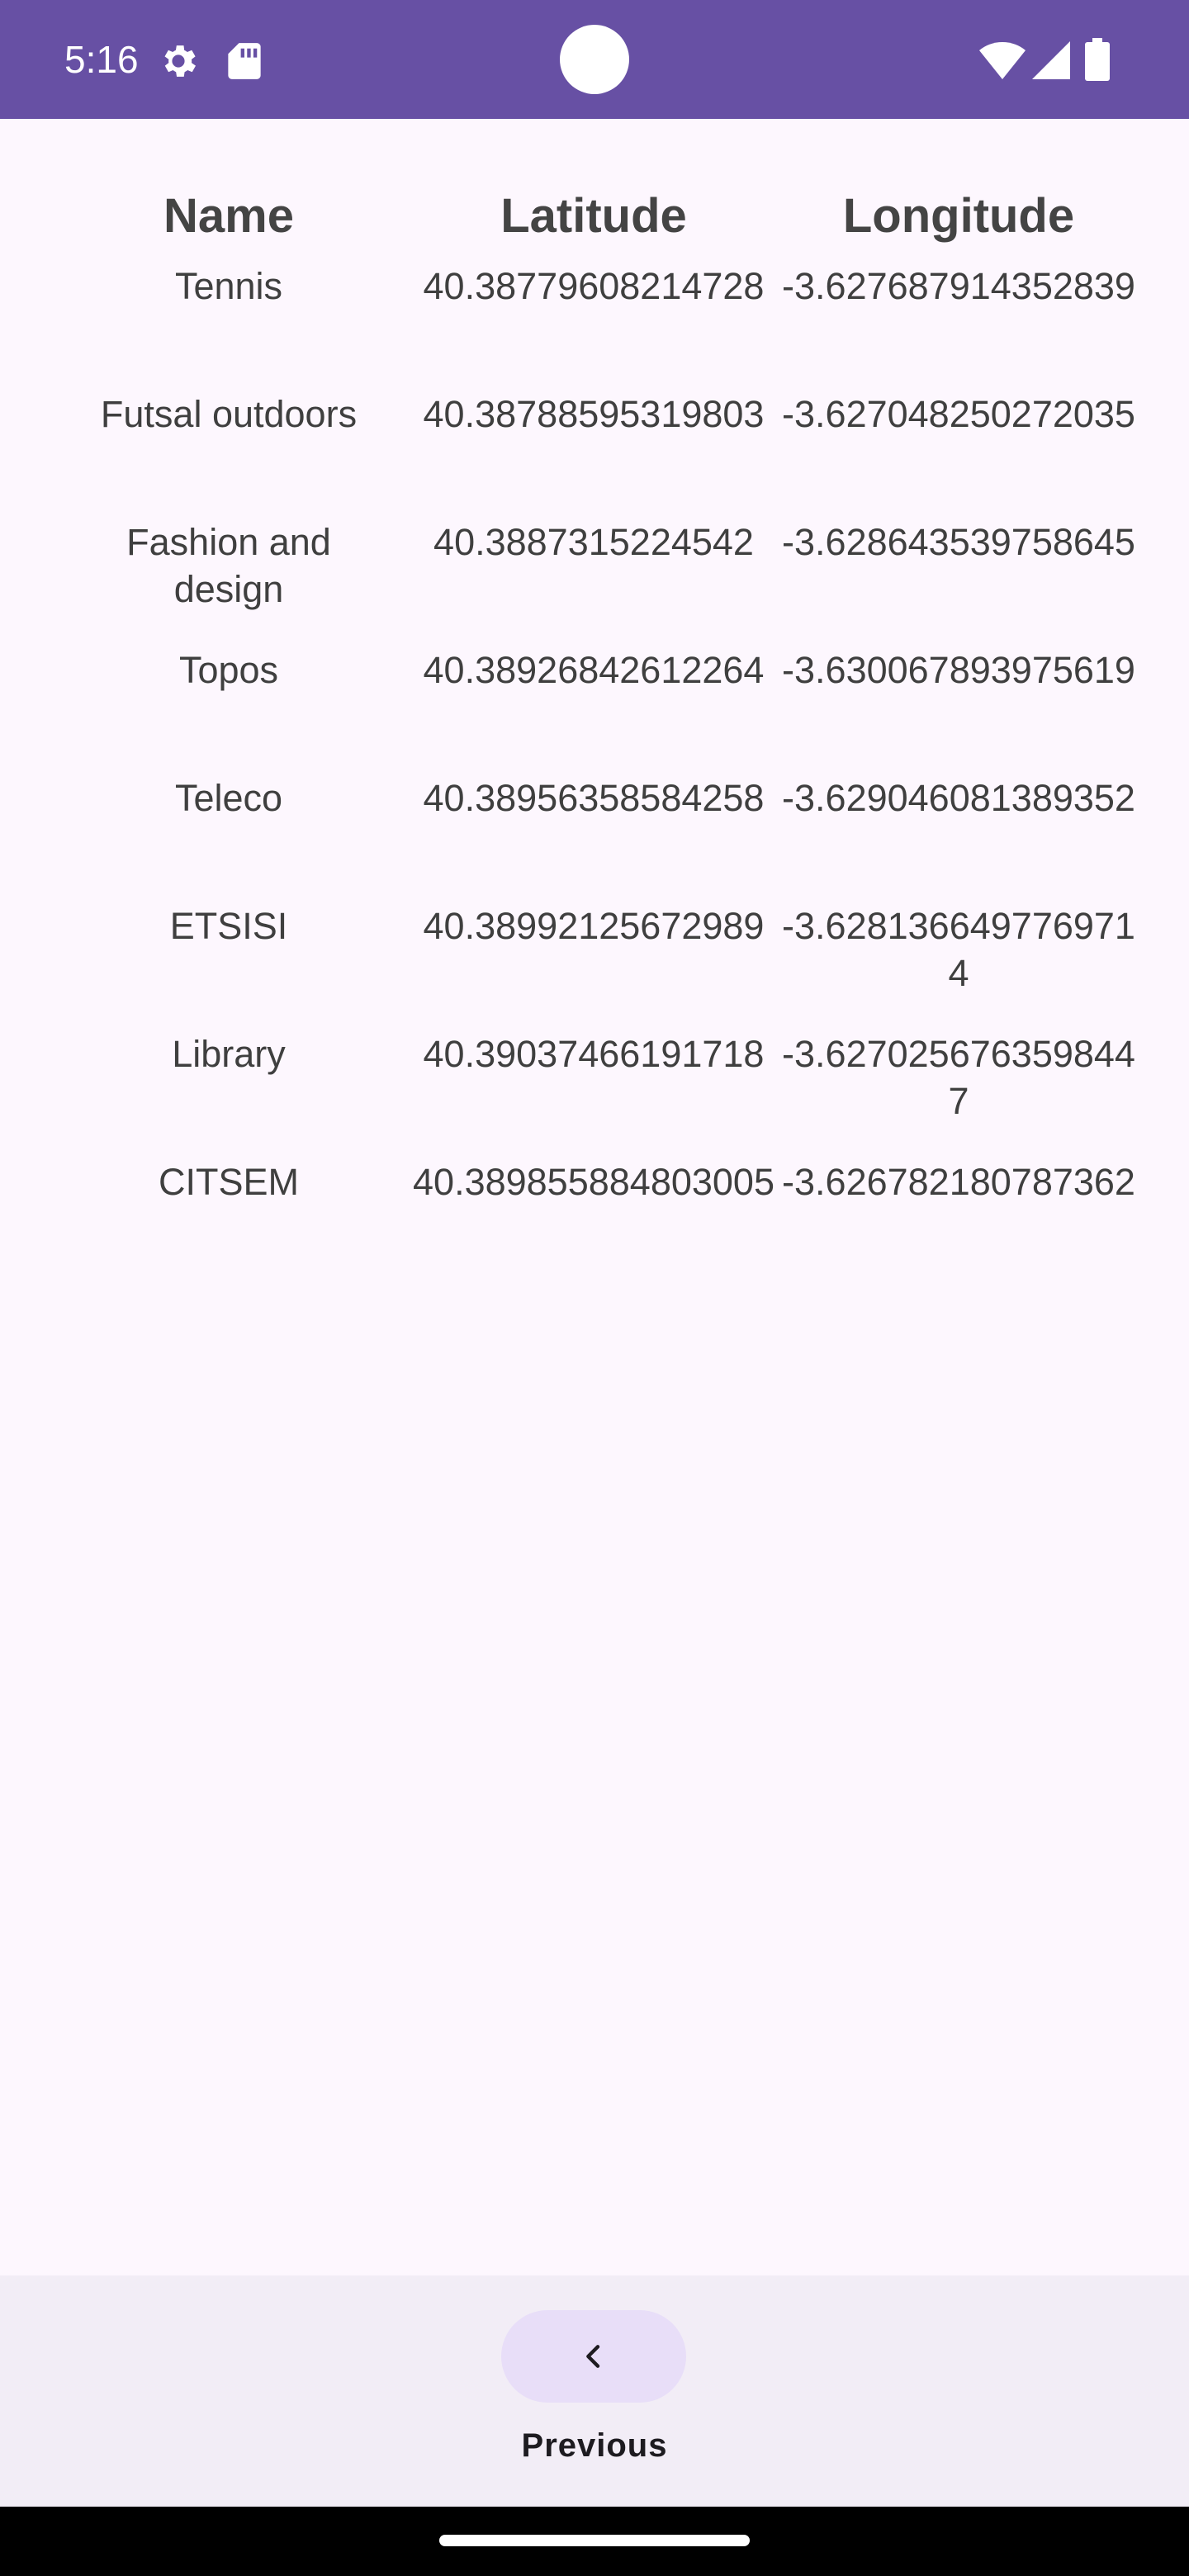  I want to click on chevron-left-icon, so click(593, 2356).